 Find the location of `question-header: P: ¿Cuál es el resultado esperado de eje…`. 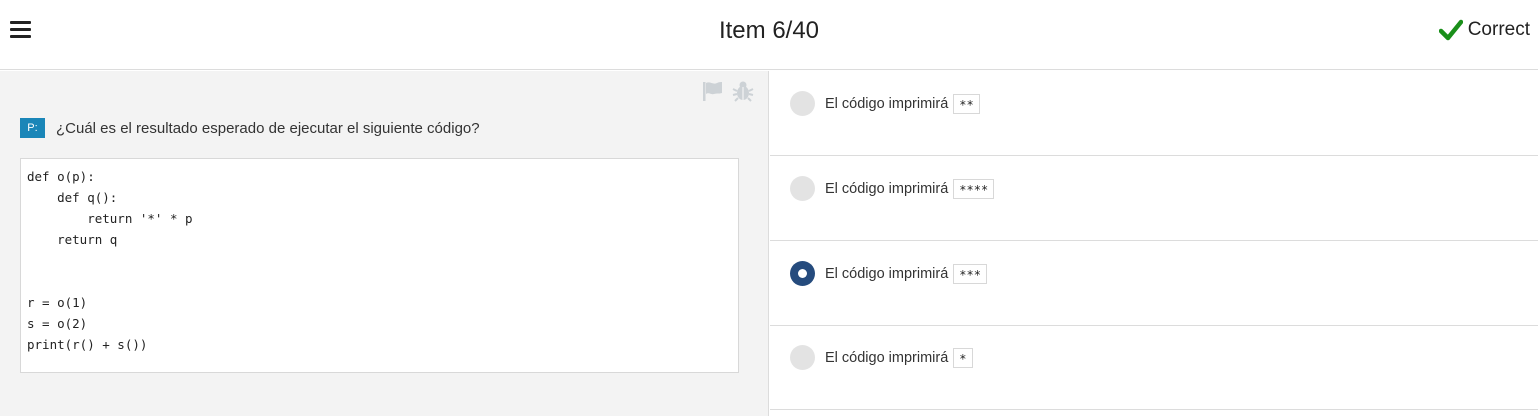

question-header: P: ¿Cuál es el resultado esperado de eje… is located at coordinates (250, 128).